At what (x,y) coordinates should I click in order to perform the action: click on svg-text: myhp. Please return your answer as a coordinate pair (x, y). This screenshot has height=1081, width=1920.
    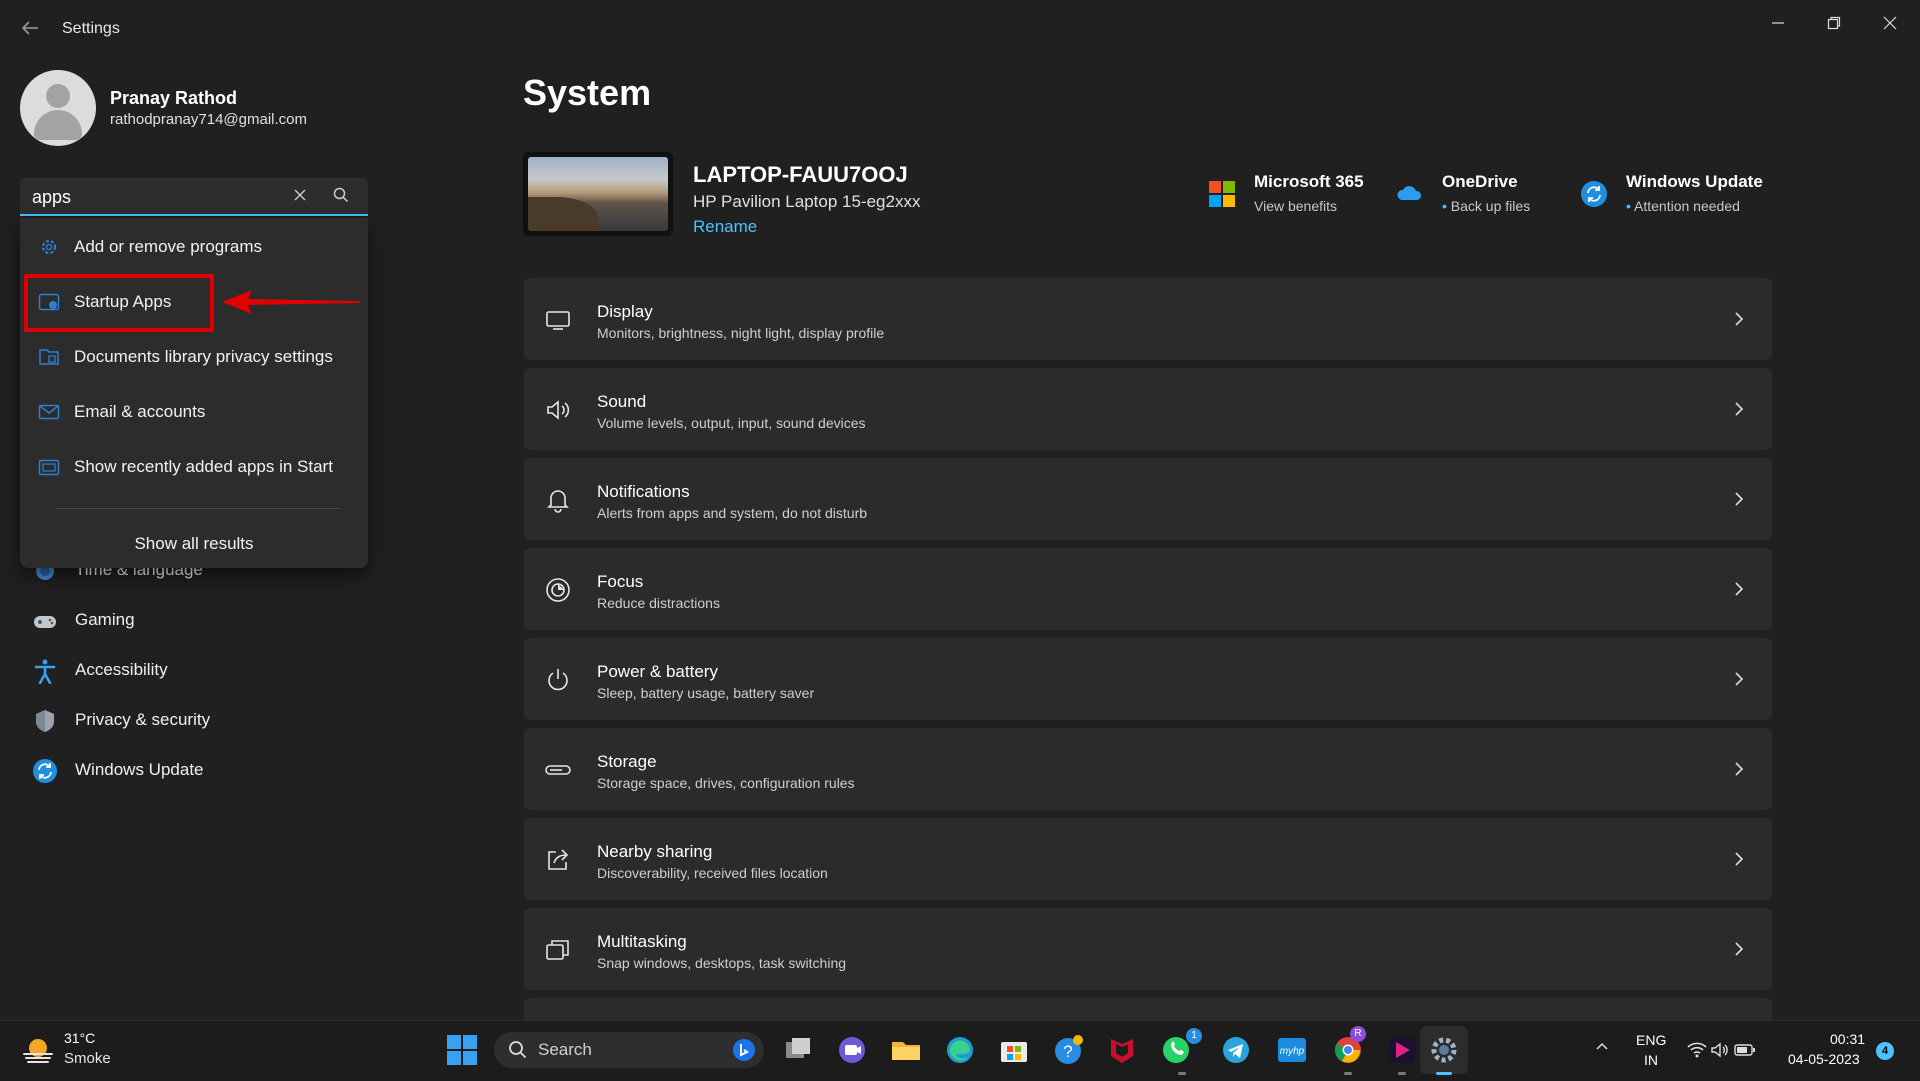
    Looking at the image, I should click on (1292, 1051).